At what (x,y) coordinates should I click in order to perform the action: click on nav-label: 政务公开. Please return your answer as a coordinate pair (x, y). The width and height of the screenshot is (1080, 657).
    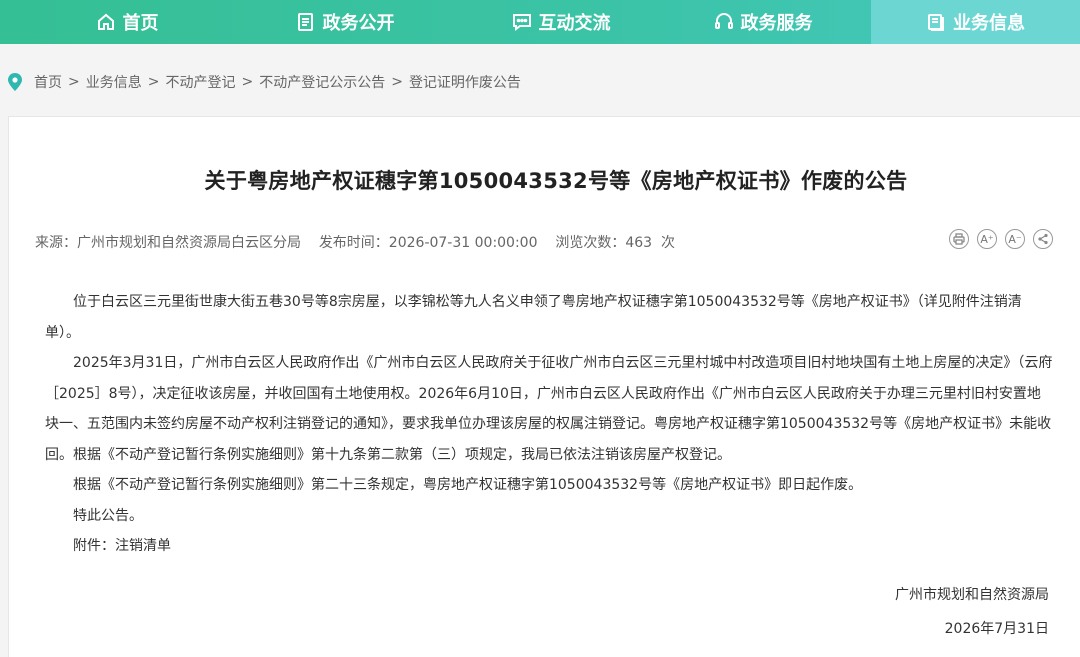
    Looking at the image, I should click on (358, 23).